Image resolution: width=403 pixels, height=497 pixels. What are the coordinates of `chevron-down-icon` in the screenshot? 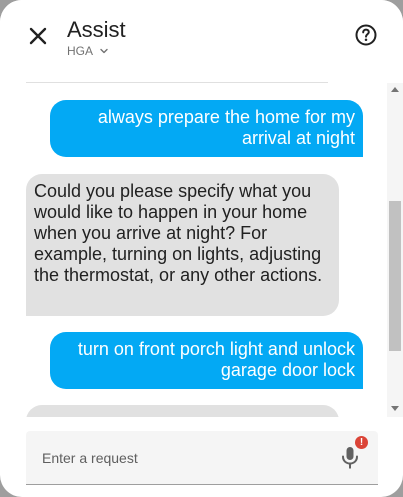 It's located at (104, 51).